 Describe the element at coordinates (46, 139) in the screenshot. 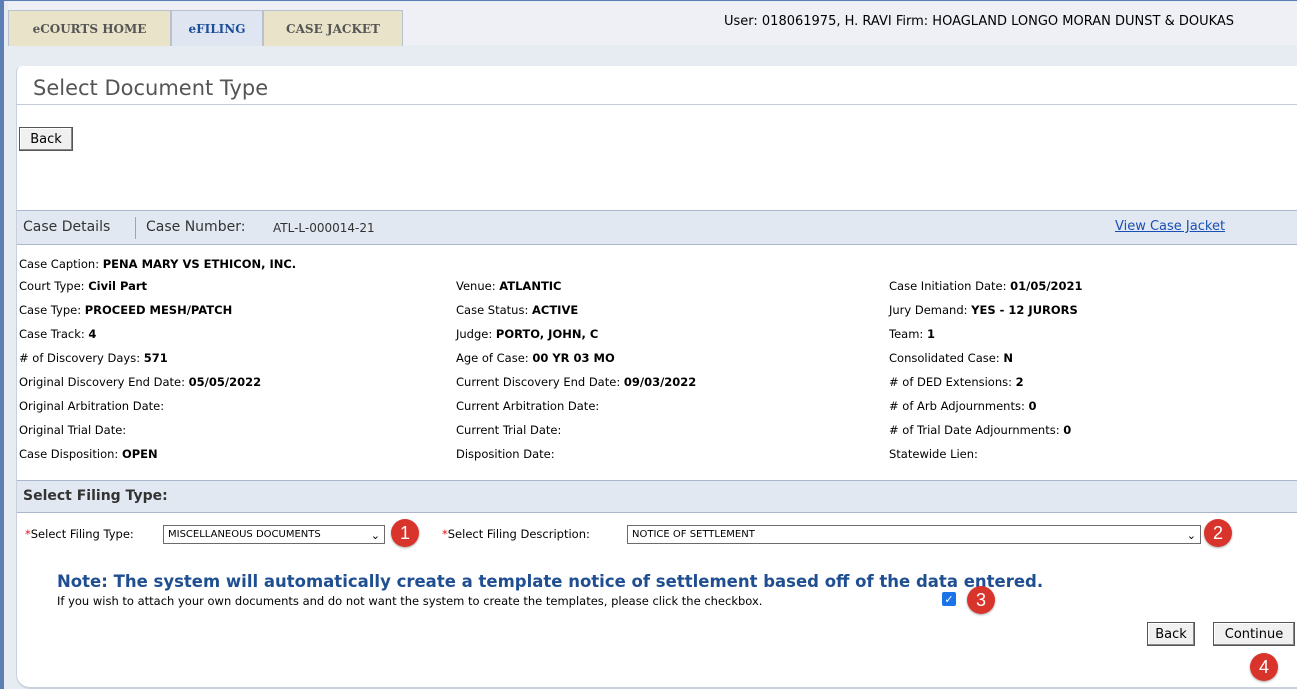

I see `back-button-top: Back` at that location.